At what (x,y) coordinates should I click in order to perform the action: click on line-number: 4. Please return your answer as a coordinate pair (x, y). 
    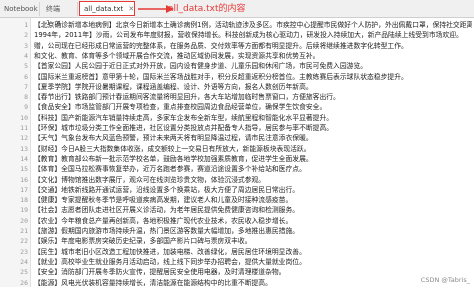
    Looking at the image, I should click on (26, 55).